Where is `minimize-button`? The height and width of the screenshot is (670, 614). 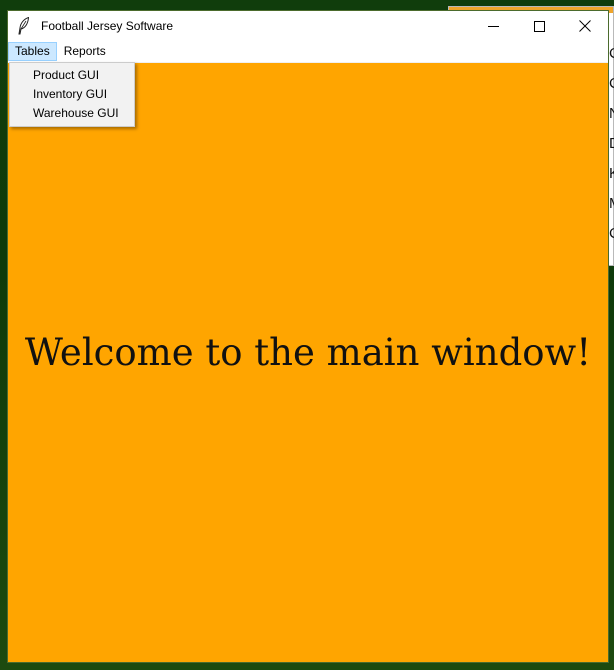
minimize-button is located at coordinates (493, 26).